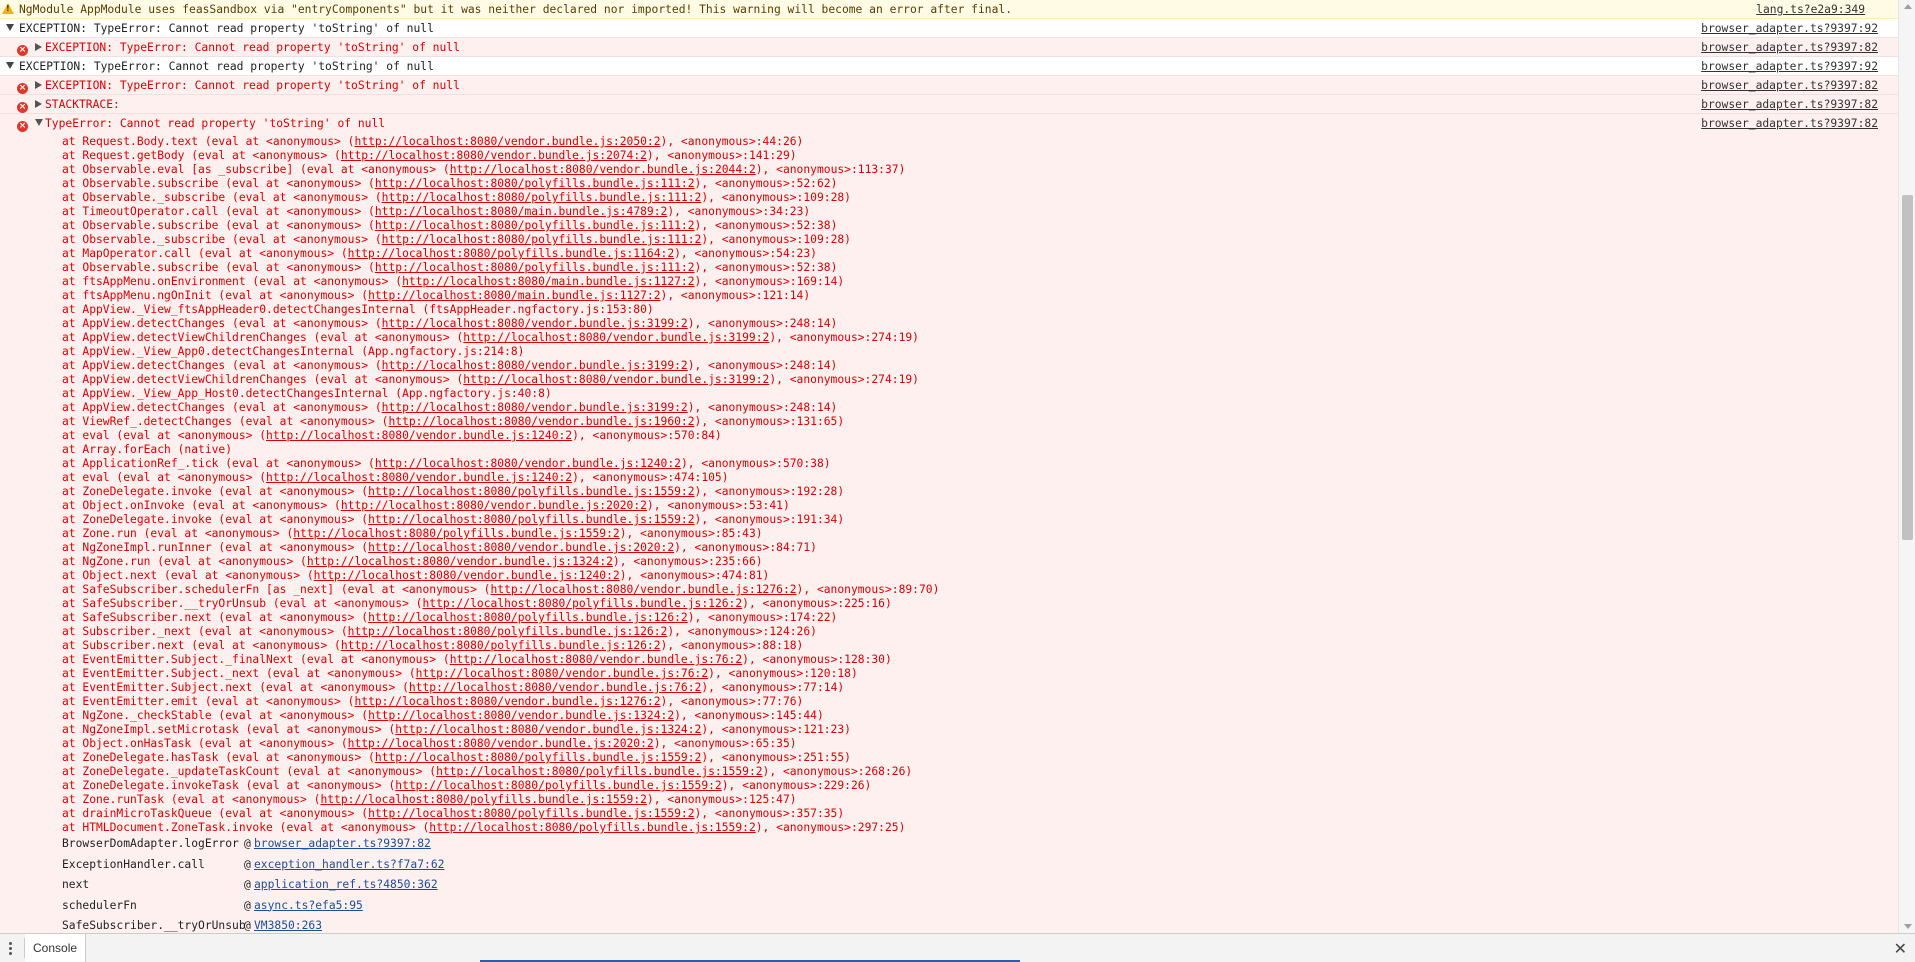  I want to click on error-circle-icon: ×, so click(22, 50).